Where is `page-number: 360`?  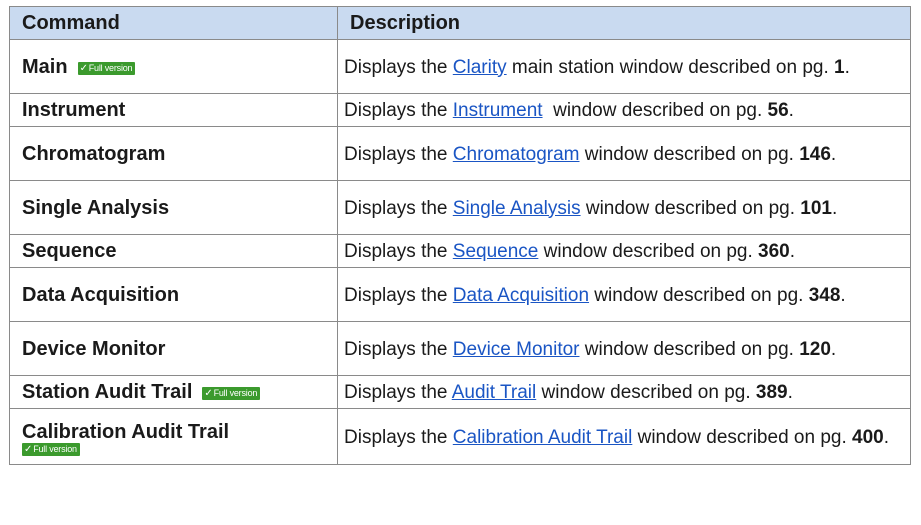 page-number: 360 is located at coordinates (774, 251).